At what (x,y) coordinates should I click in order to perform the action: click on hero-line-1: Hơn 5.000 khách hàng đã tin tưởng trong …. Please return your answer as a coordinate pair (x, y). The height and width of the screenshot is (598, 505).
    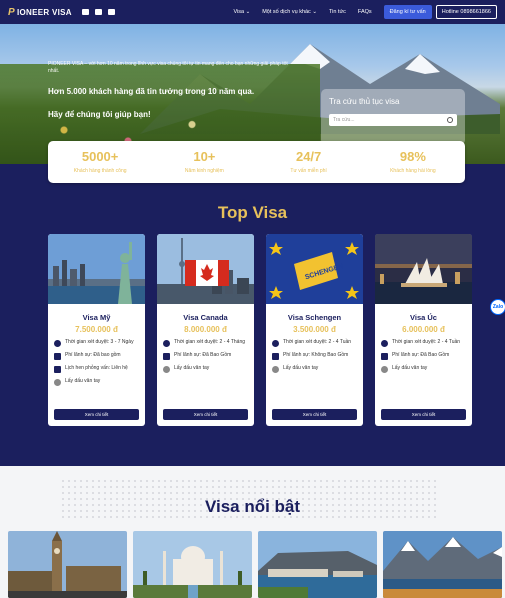
    Looking at the image, I should click on (151, 91).